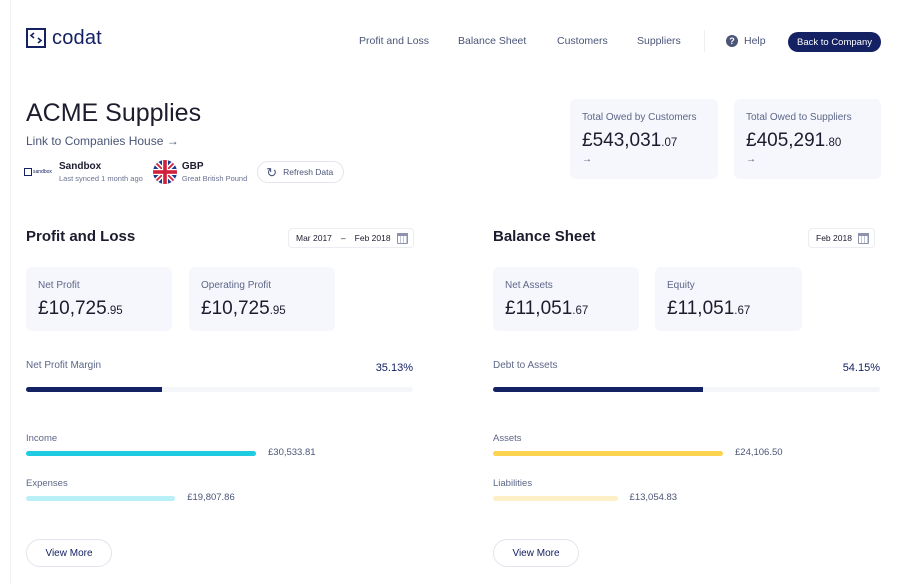  Describe the element at coordinates (59, 285) in the screenshot. I see `card-label: Net Profit` at that location.